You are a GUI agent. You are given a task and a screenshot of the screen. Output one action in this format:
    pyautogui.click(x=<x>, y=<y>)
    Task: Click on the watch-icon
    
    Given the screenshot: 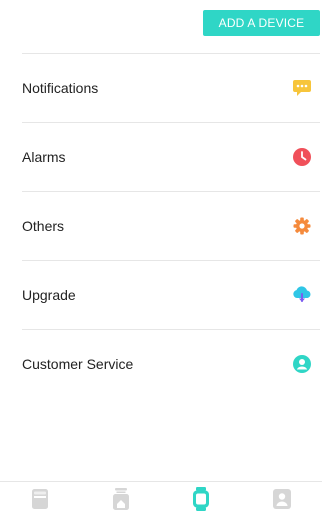 What is the action you would take?
    pyautogui.click(x=201, y=501)
    